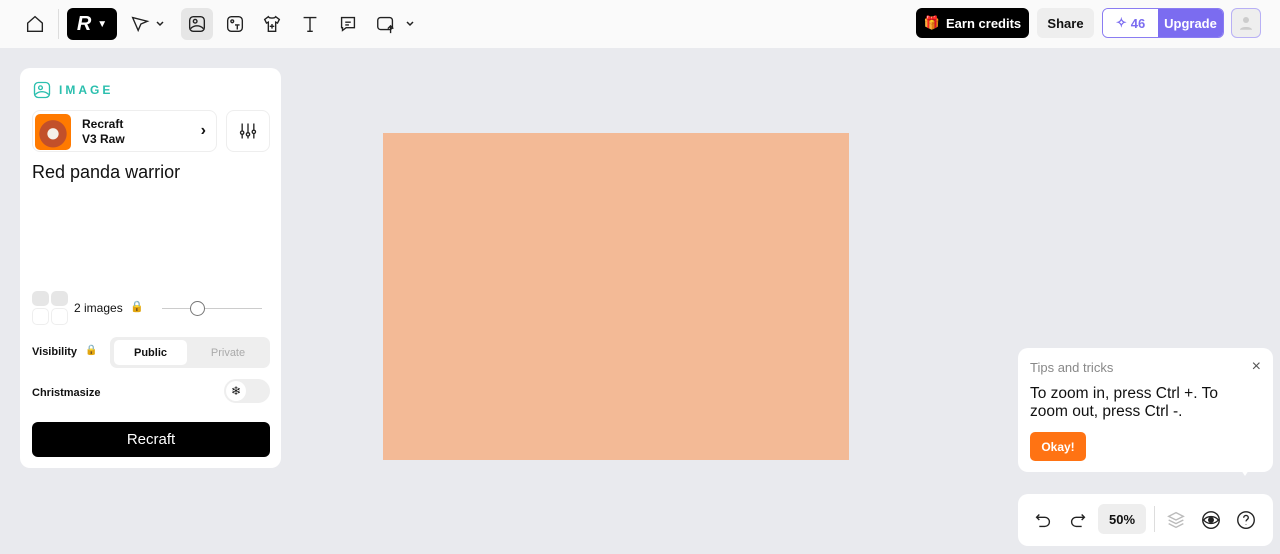 This screenshot has height=554, width=1280. What do you see at coordinates (150, 352) in the screenshot?
I see `public-option: Public` at bounding box center [150, 352].